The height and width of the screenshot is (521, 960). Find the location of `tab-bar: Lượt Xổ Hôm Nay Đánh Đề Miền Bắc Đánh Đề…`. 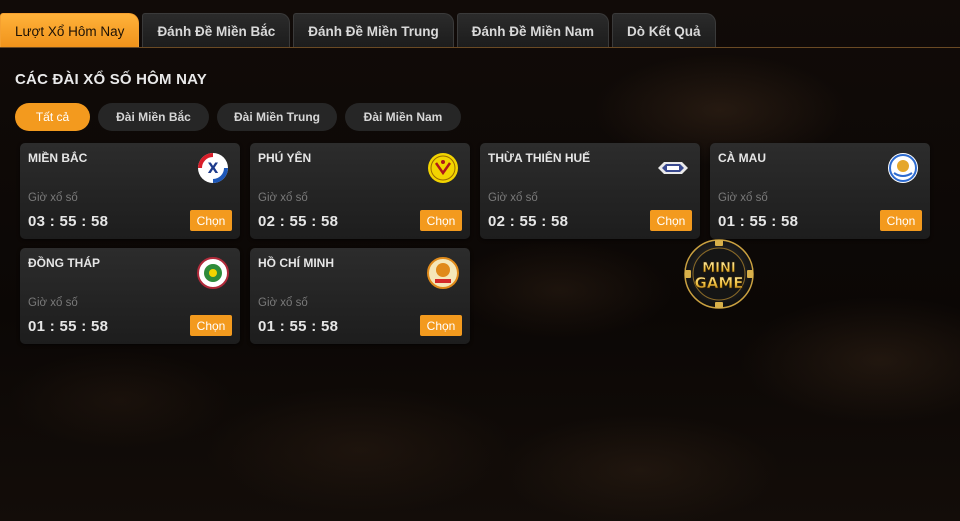

tab-bar: Lượt Xổ Hôm Nay Đánh Đề Miền Bắc Đánh Đề… is located at coordinates (358, 30).